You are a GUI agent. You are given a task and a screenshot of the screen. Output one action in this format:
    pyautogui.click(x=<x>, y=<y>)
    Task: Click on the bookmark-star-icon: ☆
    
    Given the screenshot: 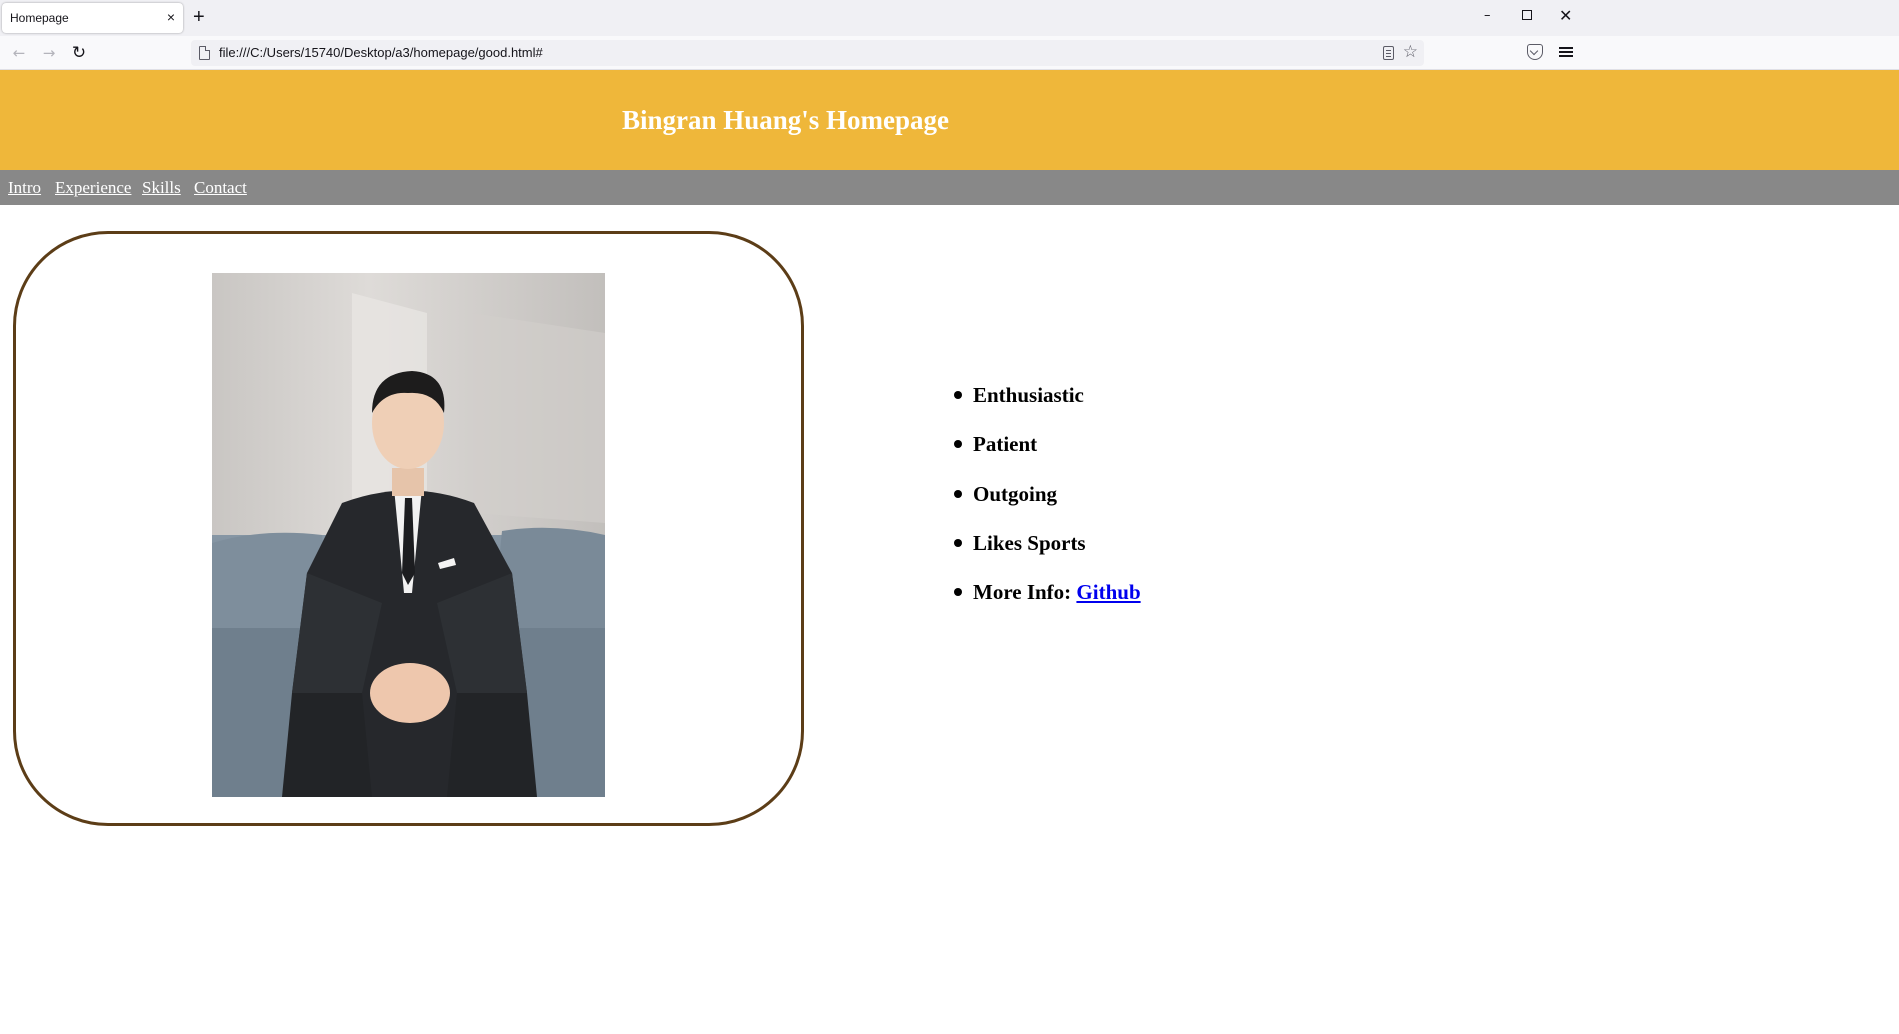 What is the action you would take?
    pyautogui.click(x=1410, y=52)
    